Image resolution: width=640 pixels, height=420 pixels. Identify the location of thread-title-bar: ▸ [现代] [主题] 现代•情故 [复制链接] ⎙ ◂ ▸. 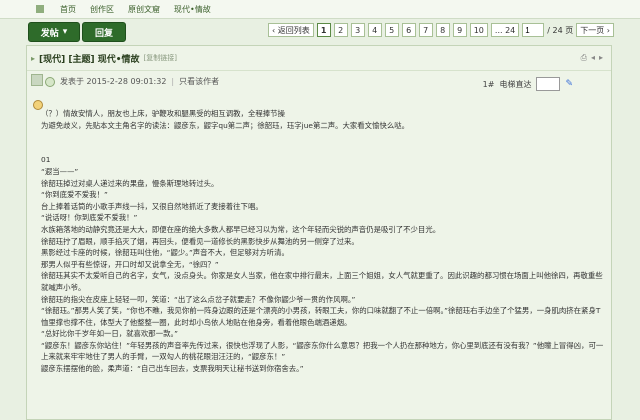
(319, 58).